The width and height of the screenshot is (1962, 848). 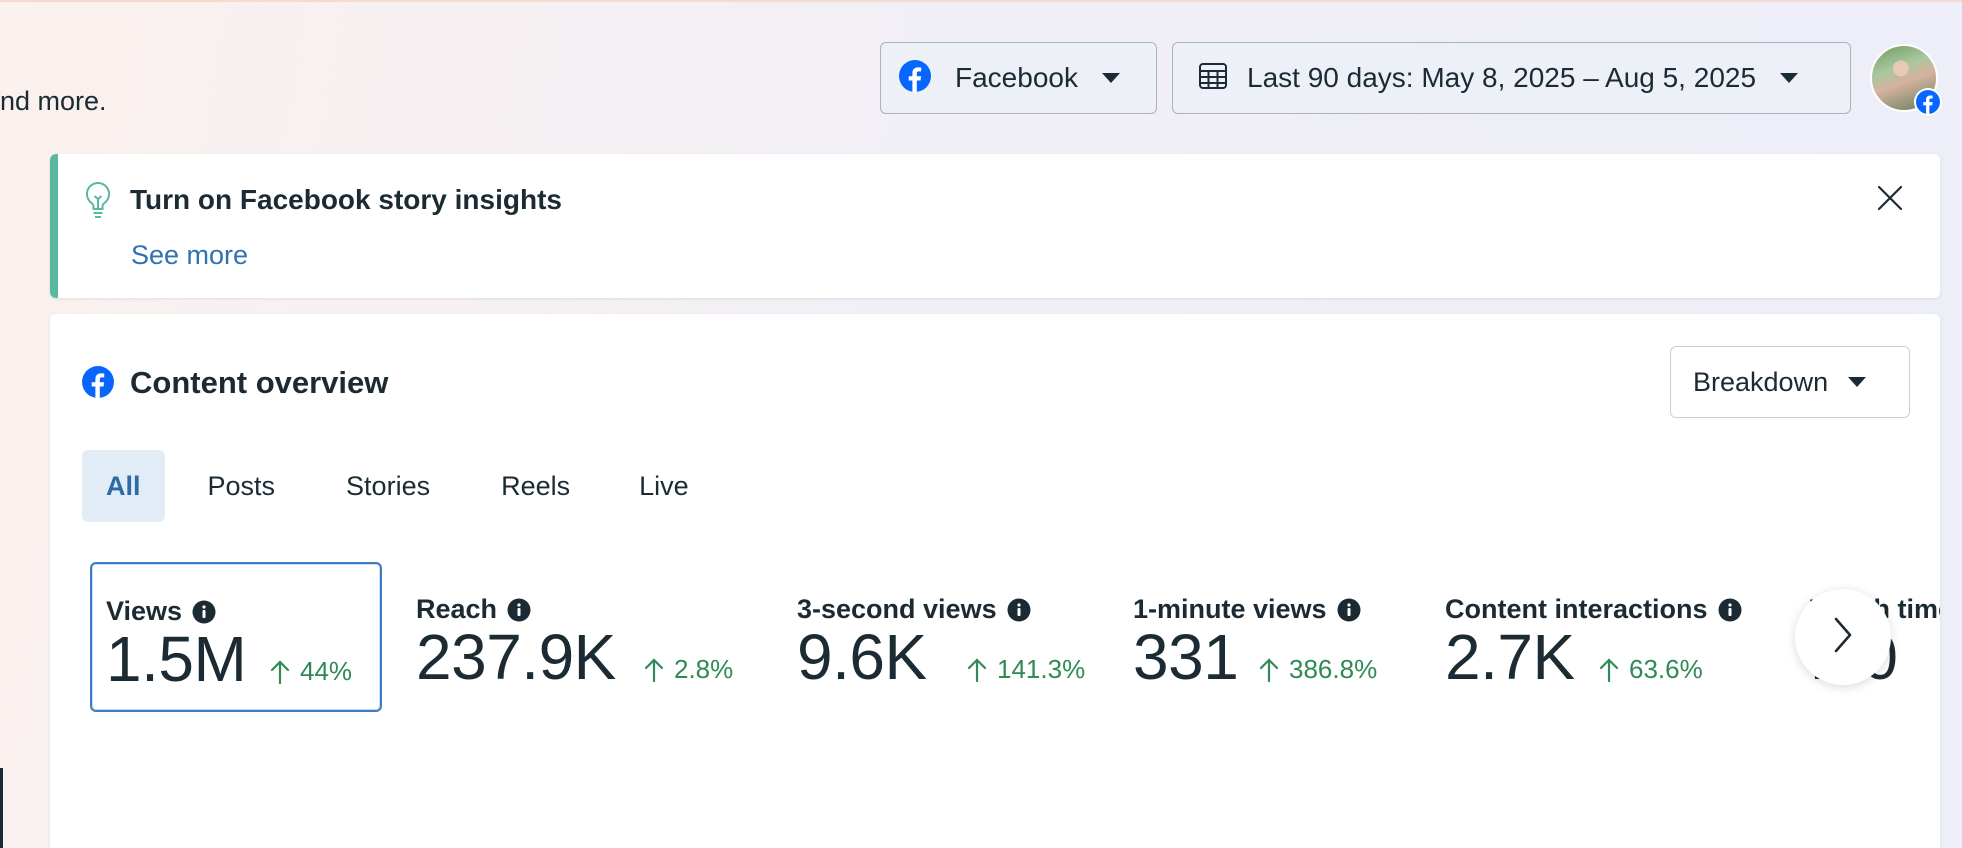 I want to click on metric-delta: 63.6%, so click(x=1651, y=669).